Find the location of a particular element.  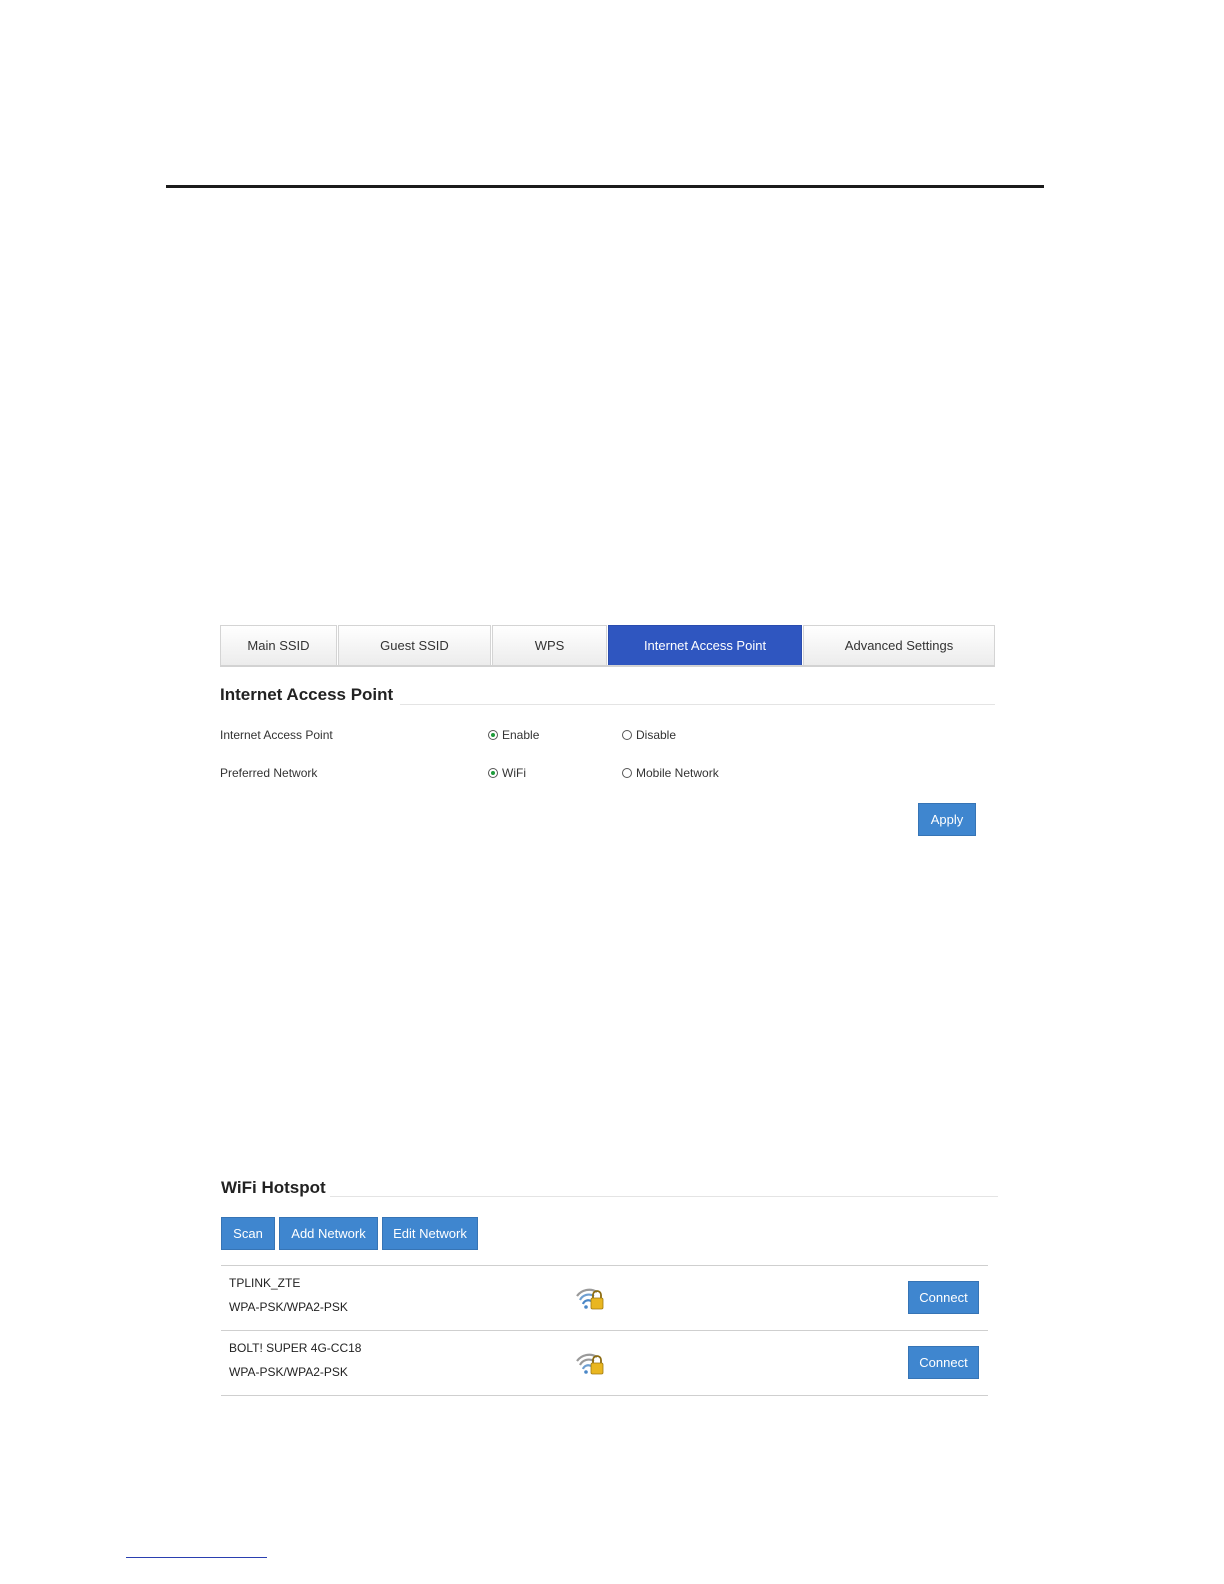

network-ssid: TPLINK_ZTE is located at coordinates (265, 1283).